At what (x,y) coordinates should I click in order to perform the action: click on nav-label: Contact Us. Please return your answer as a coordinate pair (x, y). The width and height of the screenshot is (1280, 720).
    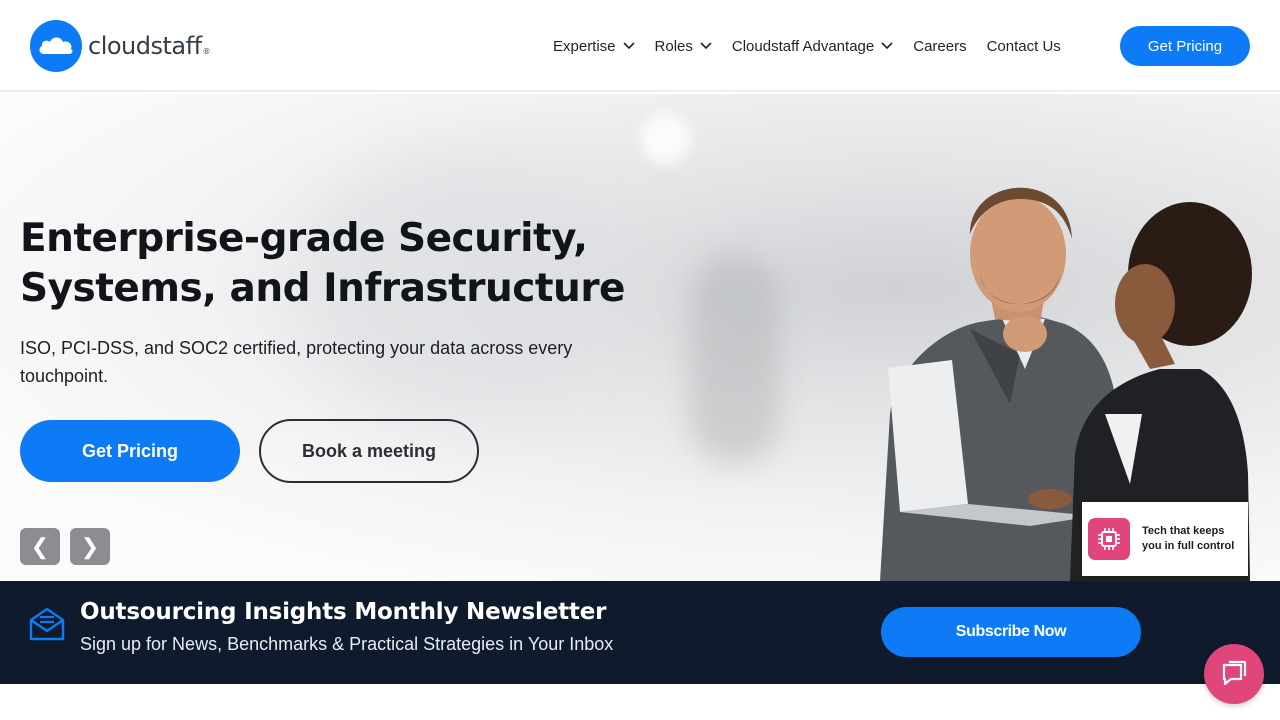
    Looking at the image, I should click on (1023, 46).